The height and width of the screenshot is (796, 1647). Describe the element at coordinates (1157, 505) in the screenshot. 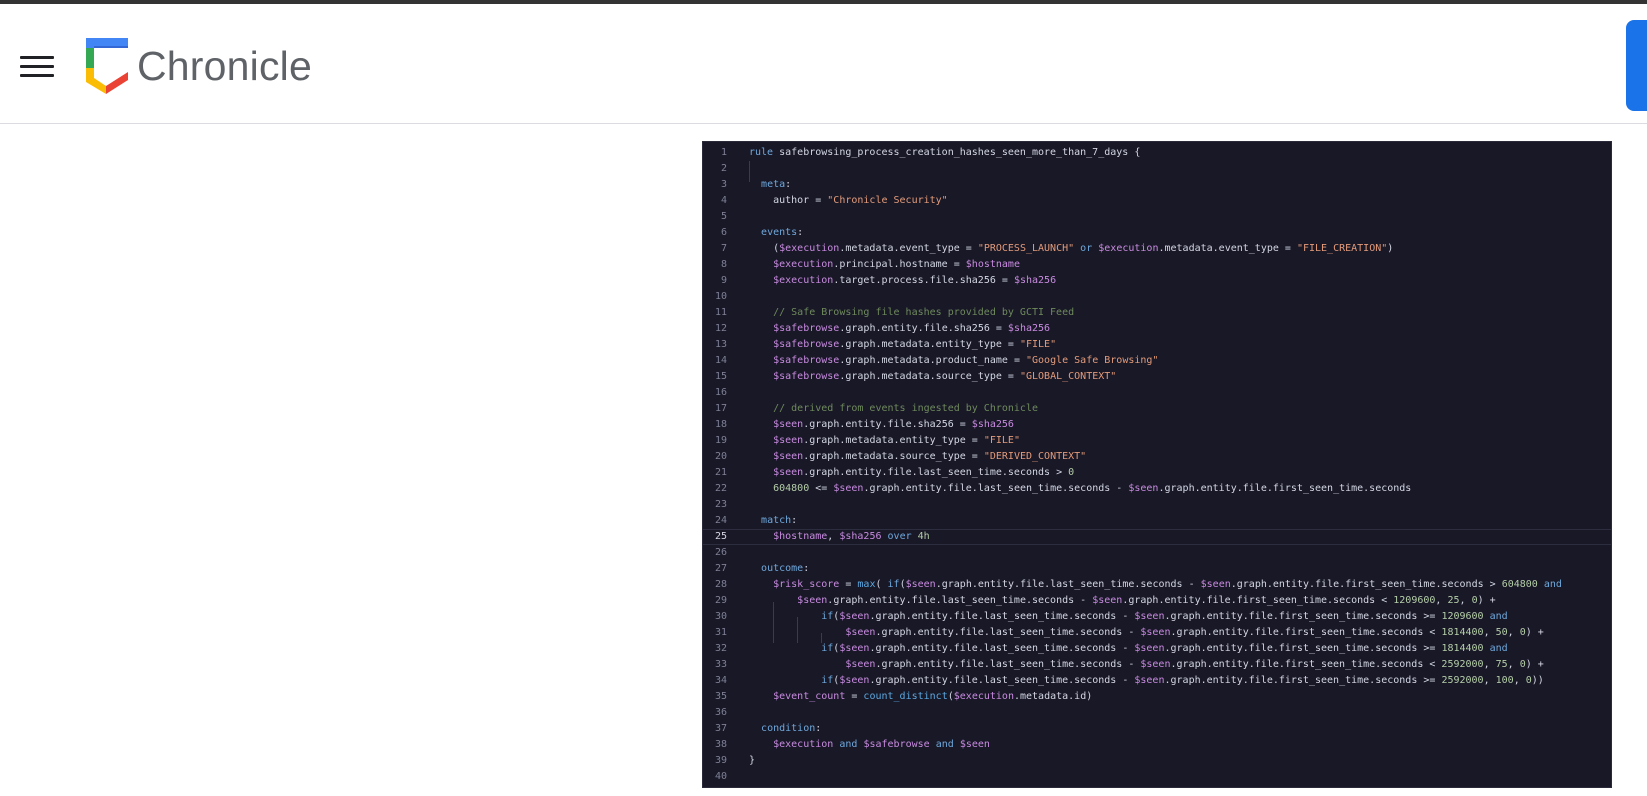

I see `code-line: 23` at that location.